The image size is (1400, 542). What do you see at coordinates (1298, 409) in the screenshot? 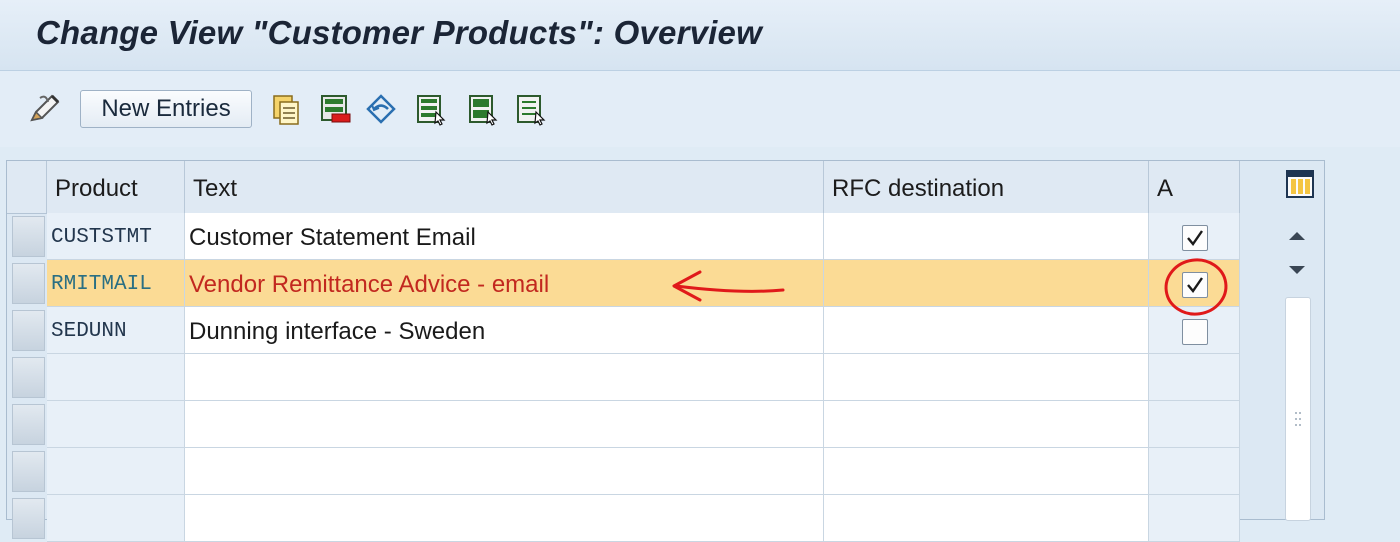
I see `scroll-track` at bounding box center [1298, 409].